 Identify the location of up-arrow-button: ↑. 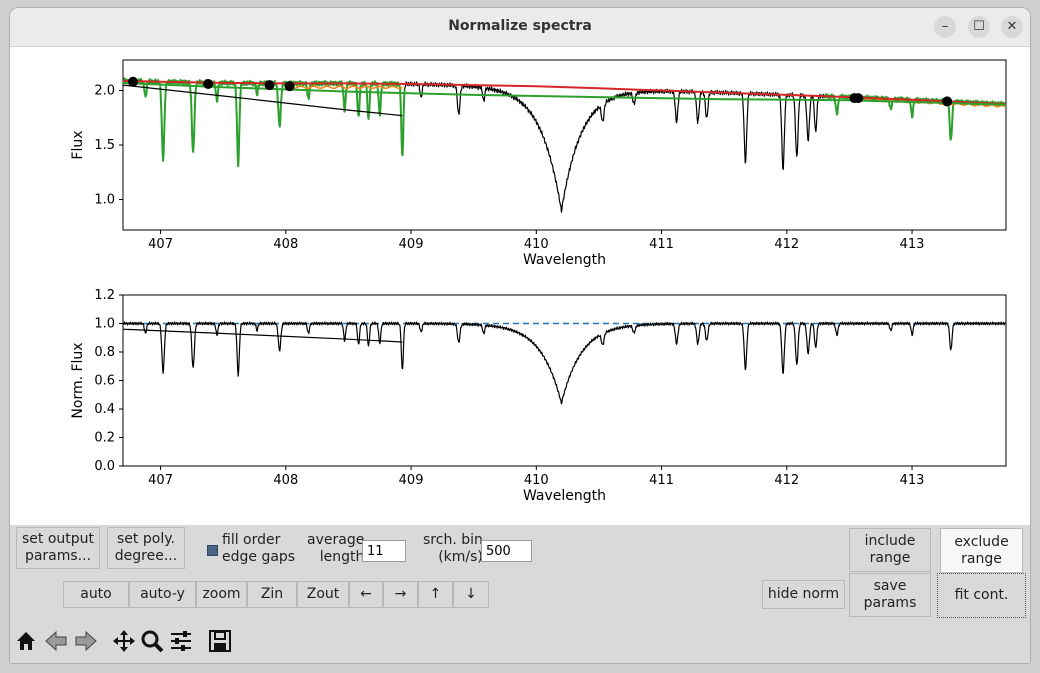
(435, 594).